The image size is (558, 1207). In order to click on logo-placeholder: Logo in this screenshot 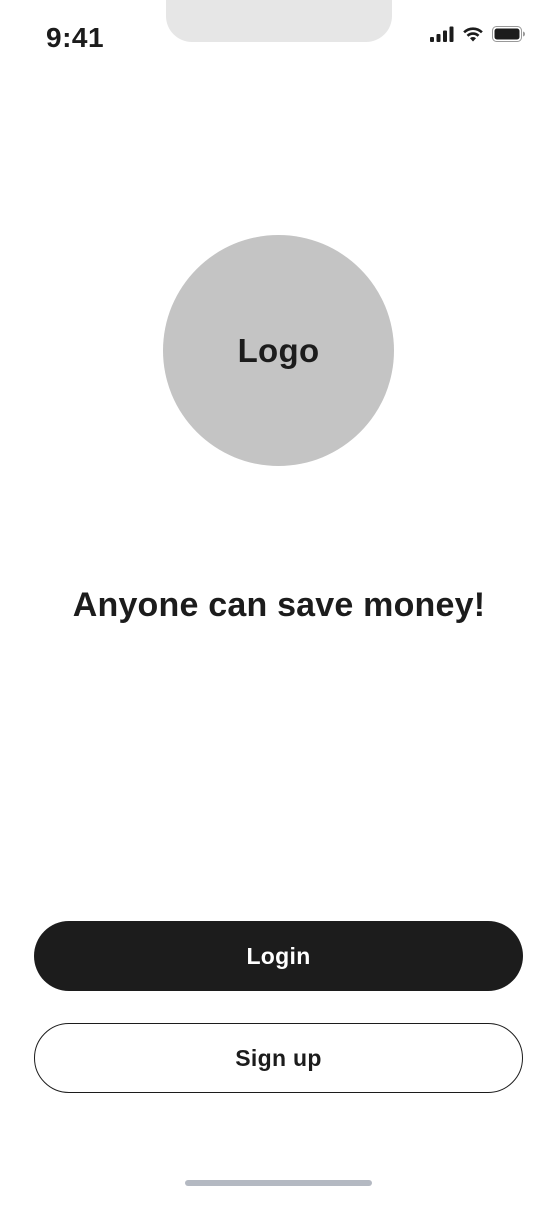, I will do `click(278, 350)`.